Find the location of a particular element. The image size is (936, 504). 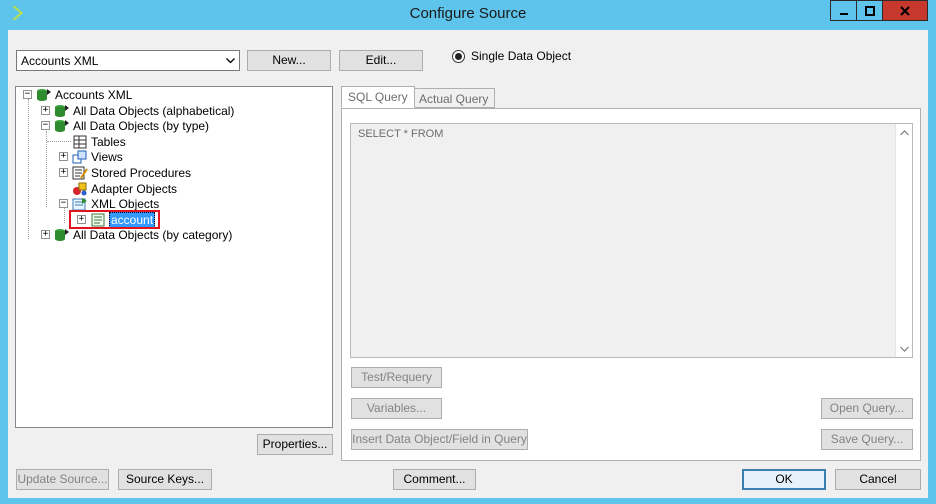

close-icon is located at coordinates (905, 10).